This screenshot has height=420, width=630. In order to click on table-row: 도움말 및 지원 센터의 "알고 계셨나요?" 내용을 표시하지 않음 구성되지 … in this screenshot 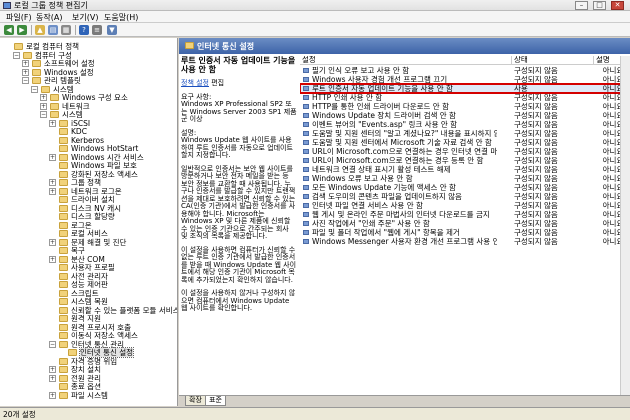, I will do `click(465, 133)`.